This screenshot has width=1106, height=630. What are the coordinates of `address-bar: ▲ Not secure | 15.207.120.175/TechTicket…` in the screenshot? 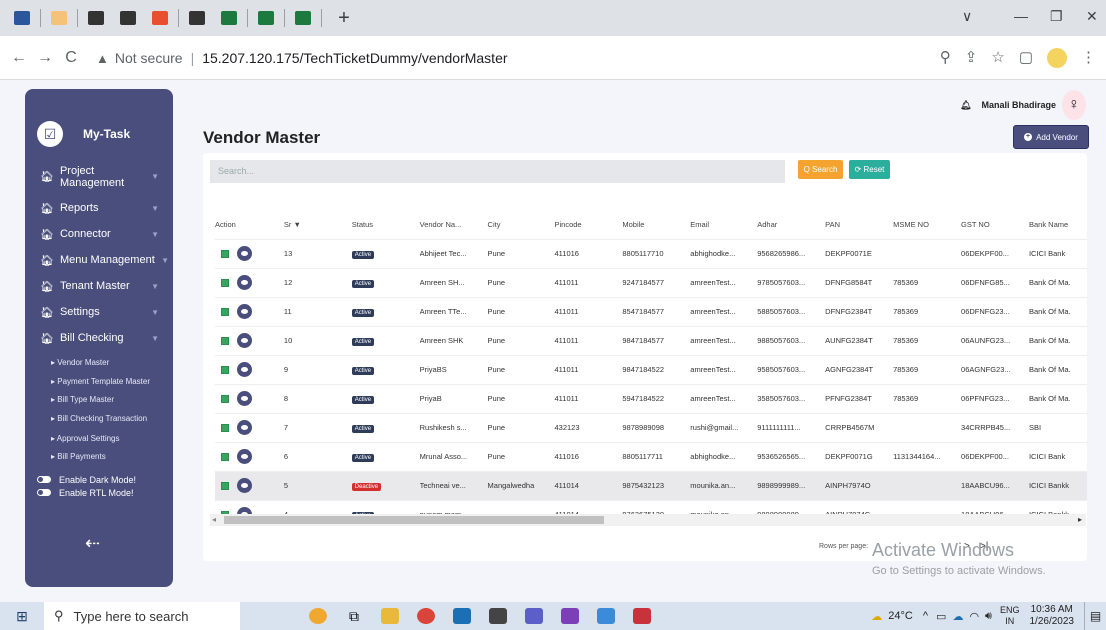 It's located at (546, 58).